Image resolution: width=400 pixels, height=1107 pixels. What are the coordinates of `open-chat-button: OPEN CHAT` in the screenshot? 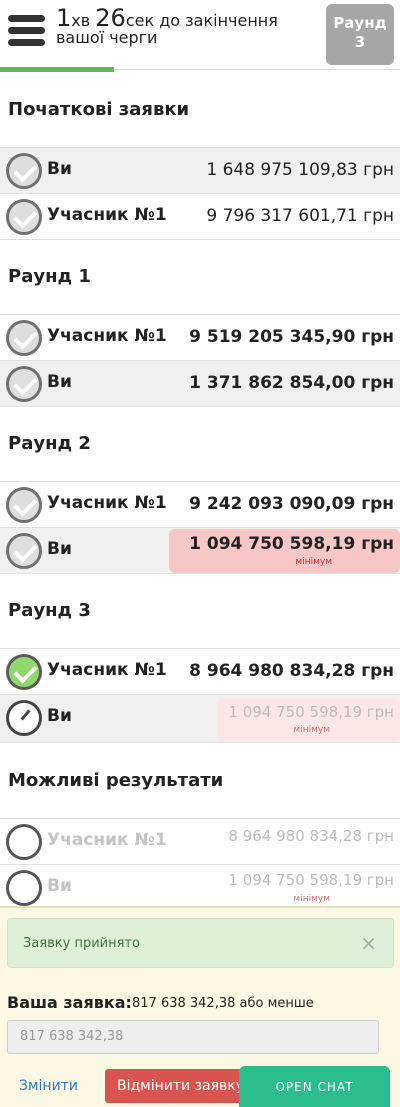 It's located at (314, 1086).